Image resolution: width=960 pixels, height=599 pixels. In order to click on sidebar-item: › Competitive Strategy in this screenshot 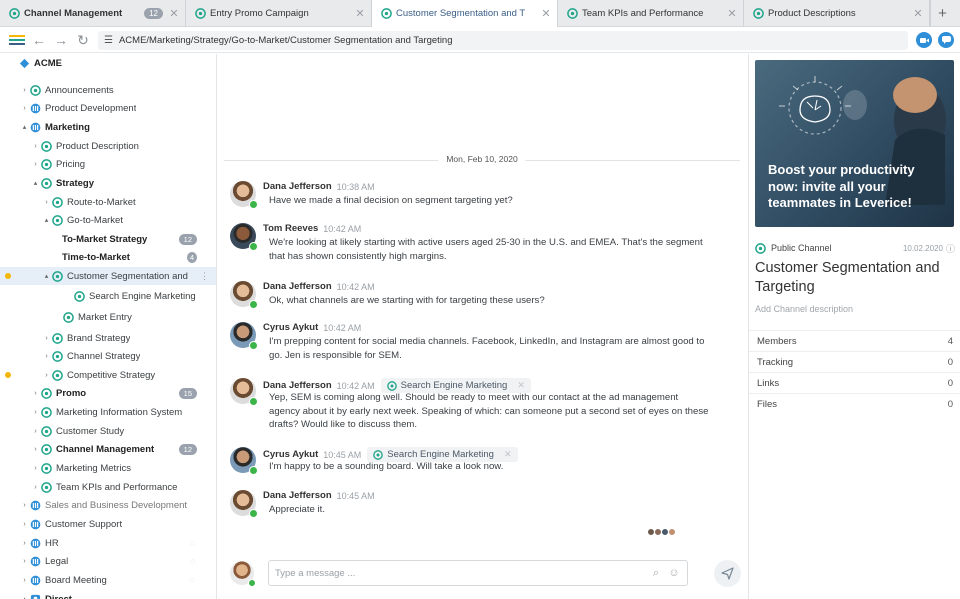, I will do `click(108, 375)`.